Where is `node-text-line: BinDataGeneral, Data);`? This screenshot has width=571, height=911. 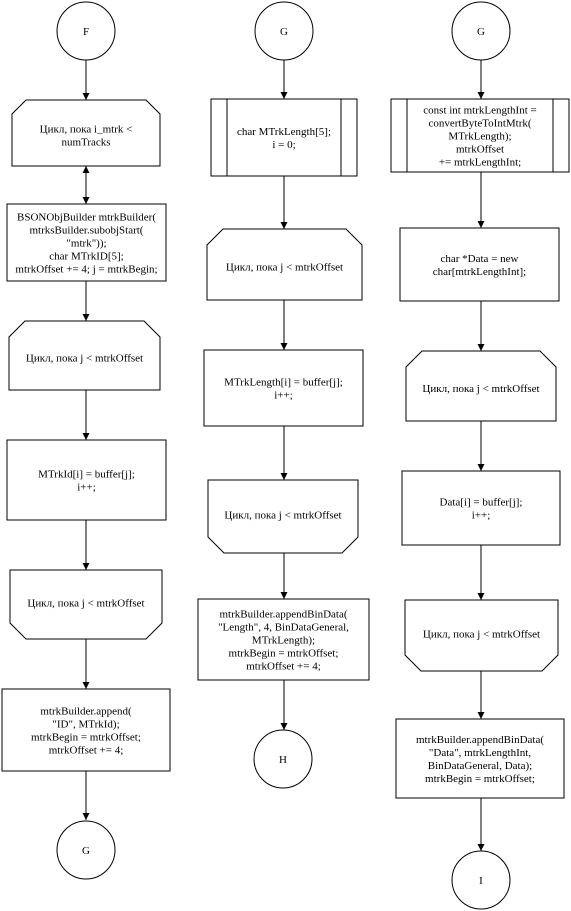 node-text-line: BinDataGeneral, Data); is located at coordinates (480, 766).